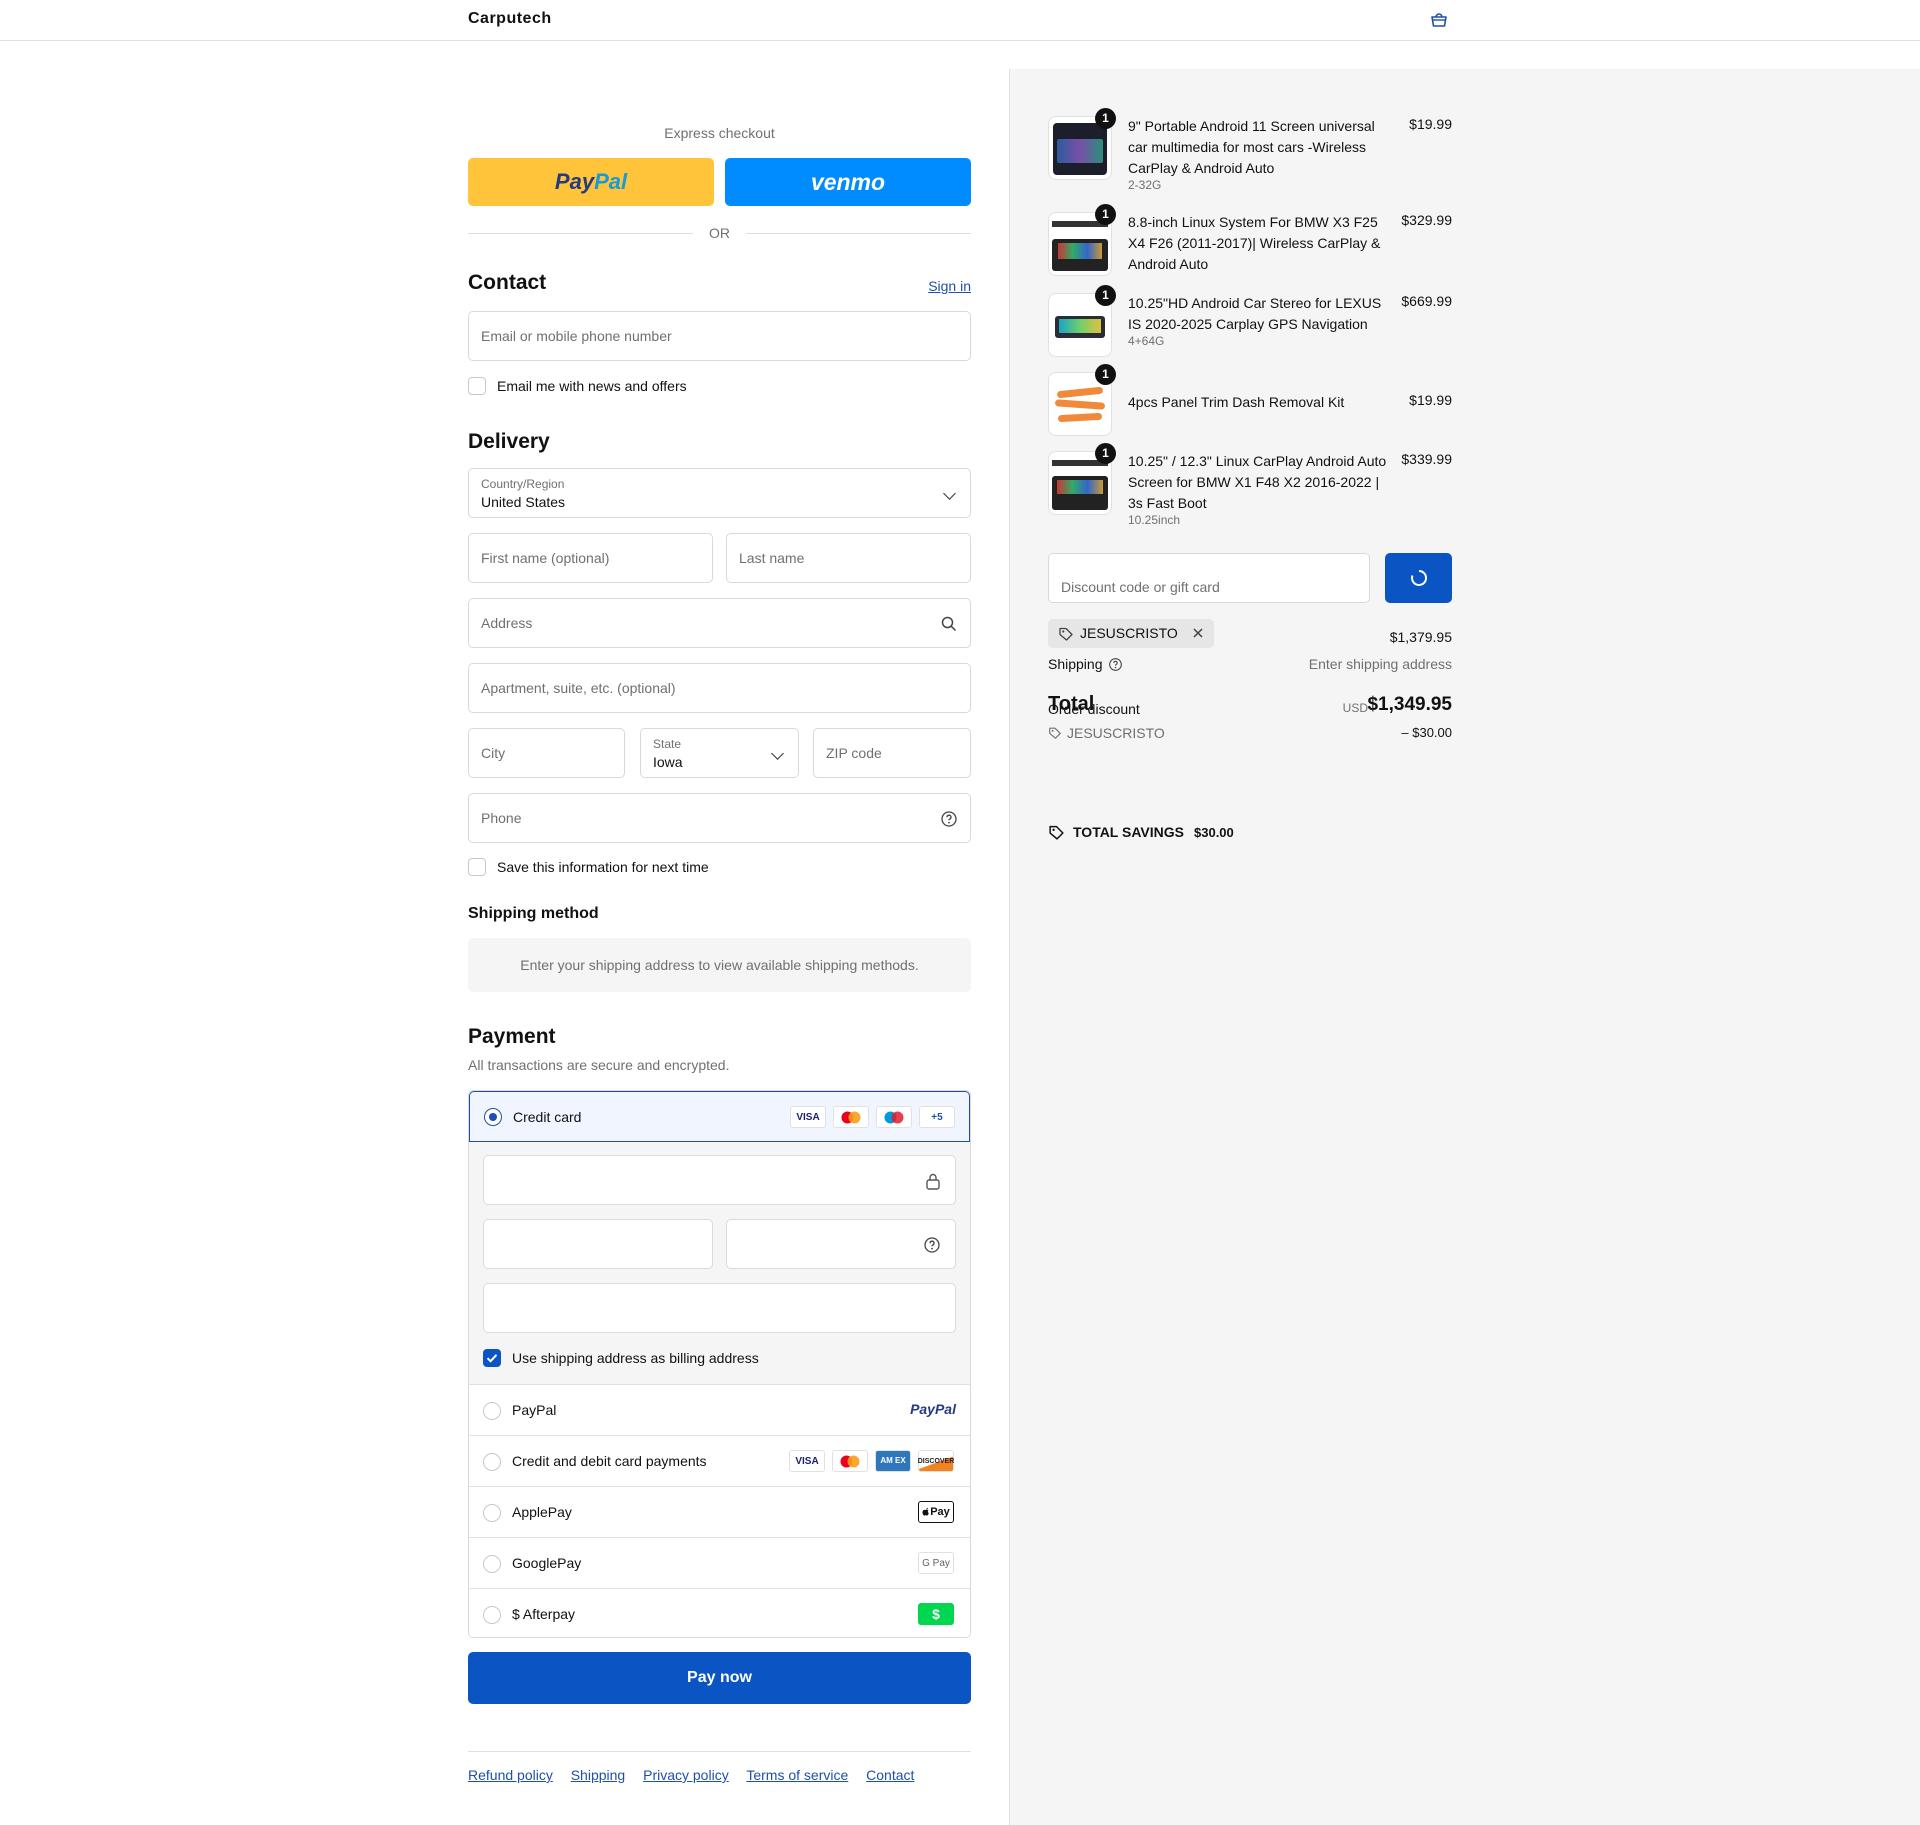 The image size is (1920, 1825). Describe the element at coordinates (1094, 709) in the screenshot. I see `order-discount-label: Order discount` at that location.